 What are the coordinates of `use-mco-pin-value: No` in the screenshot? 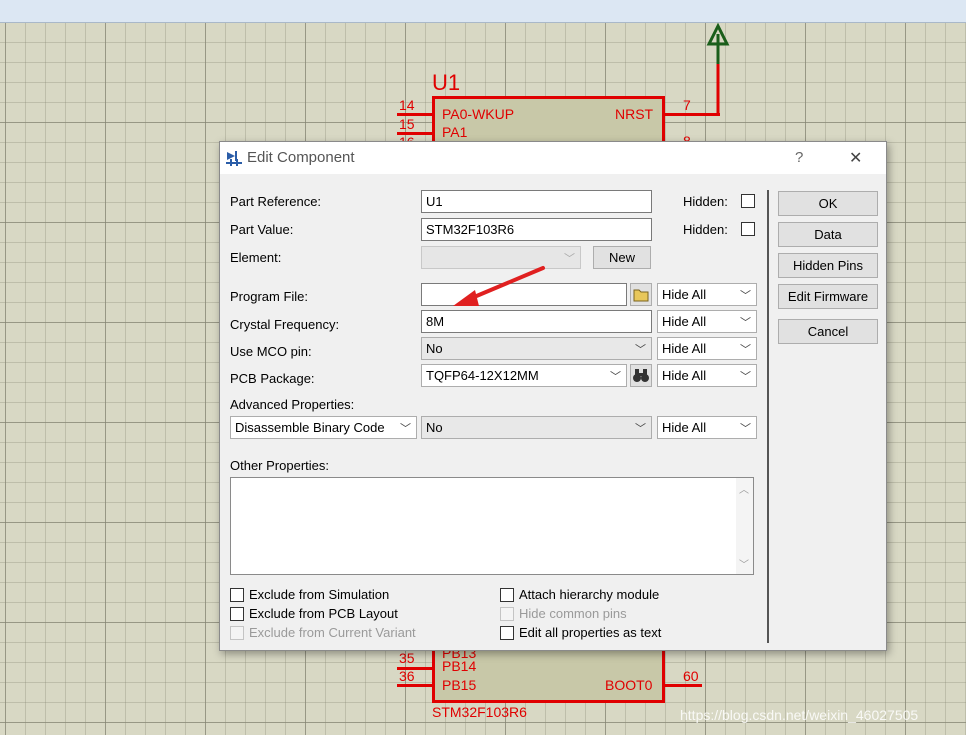 It's located at (434, 348).